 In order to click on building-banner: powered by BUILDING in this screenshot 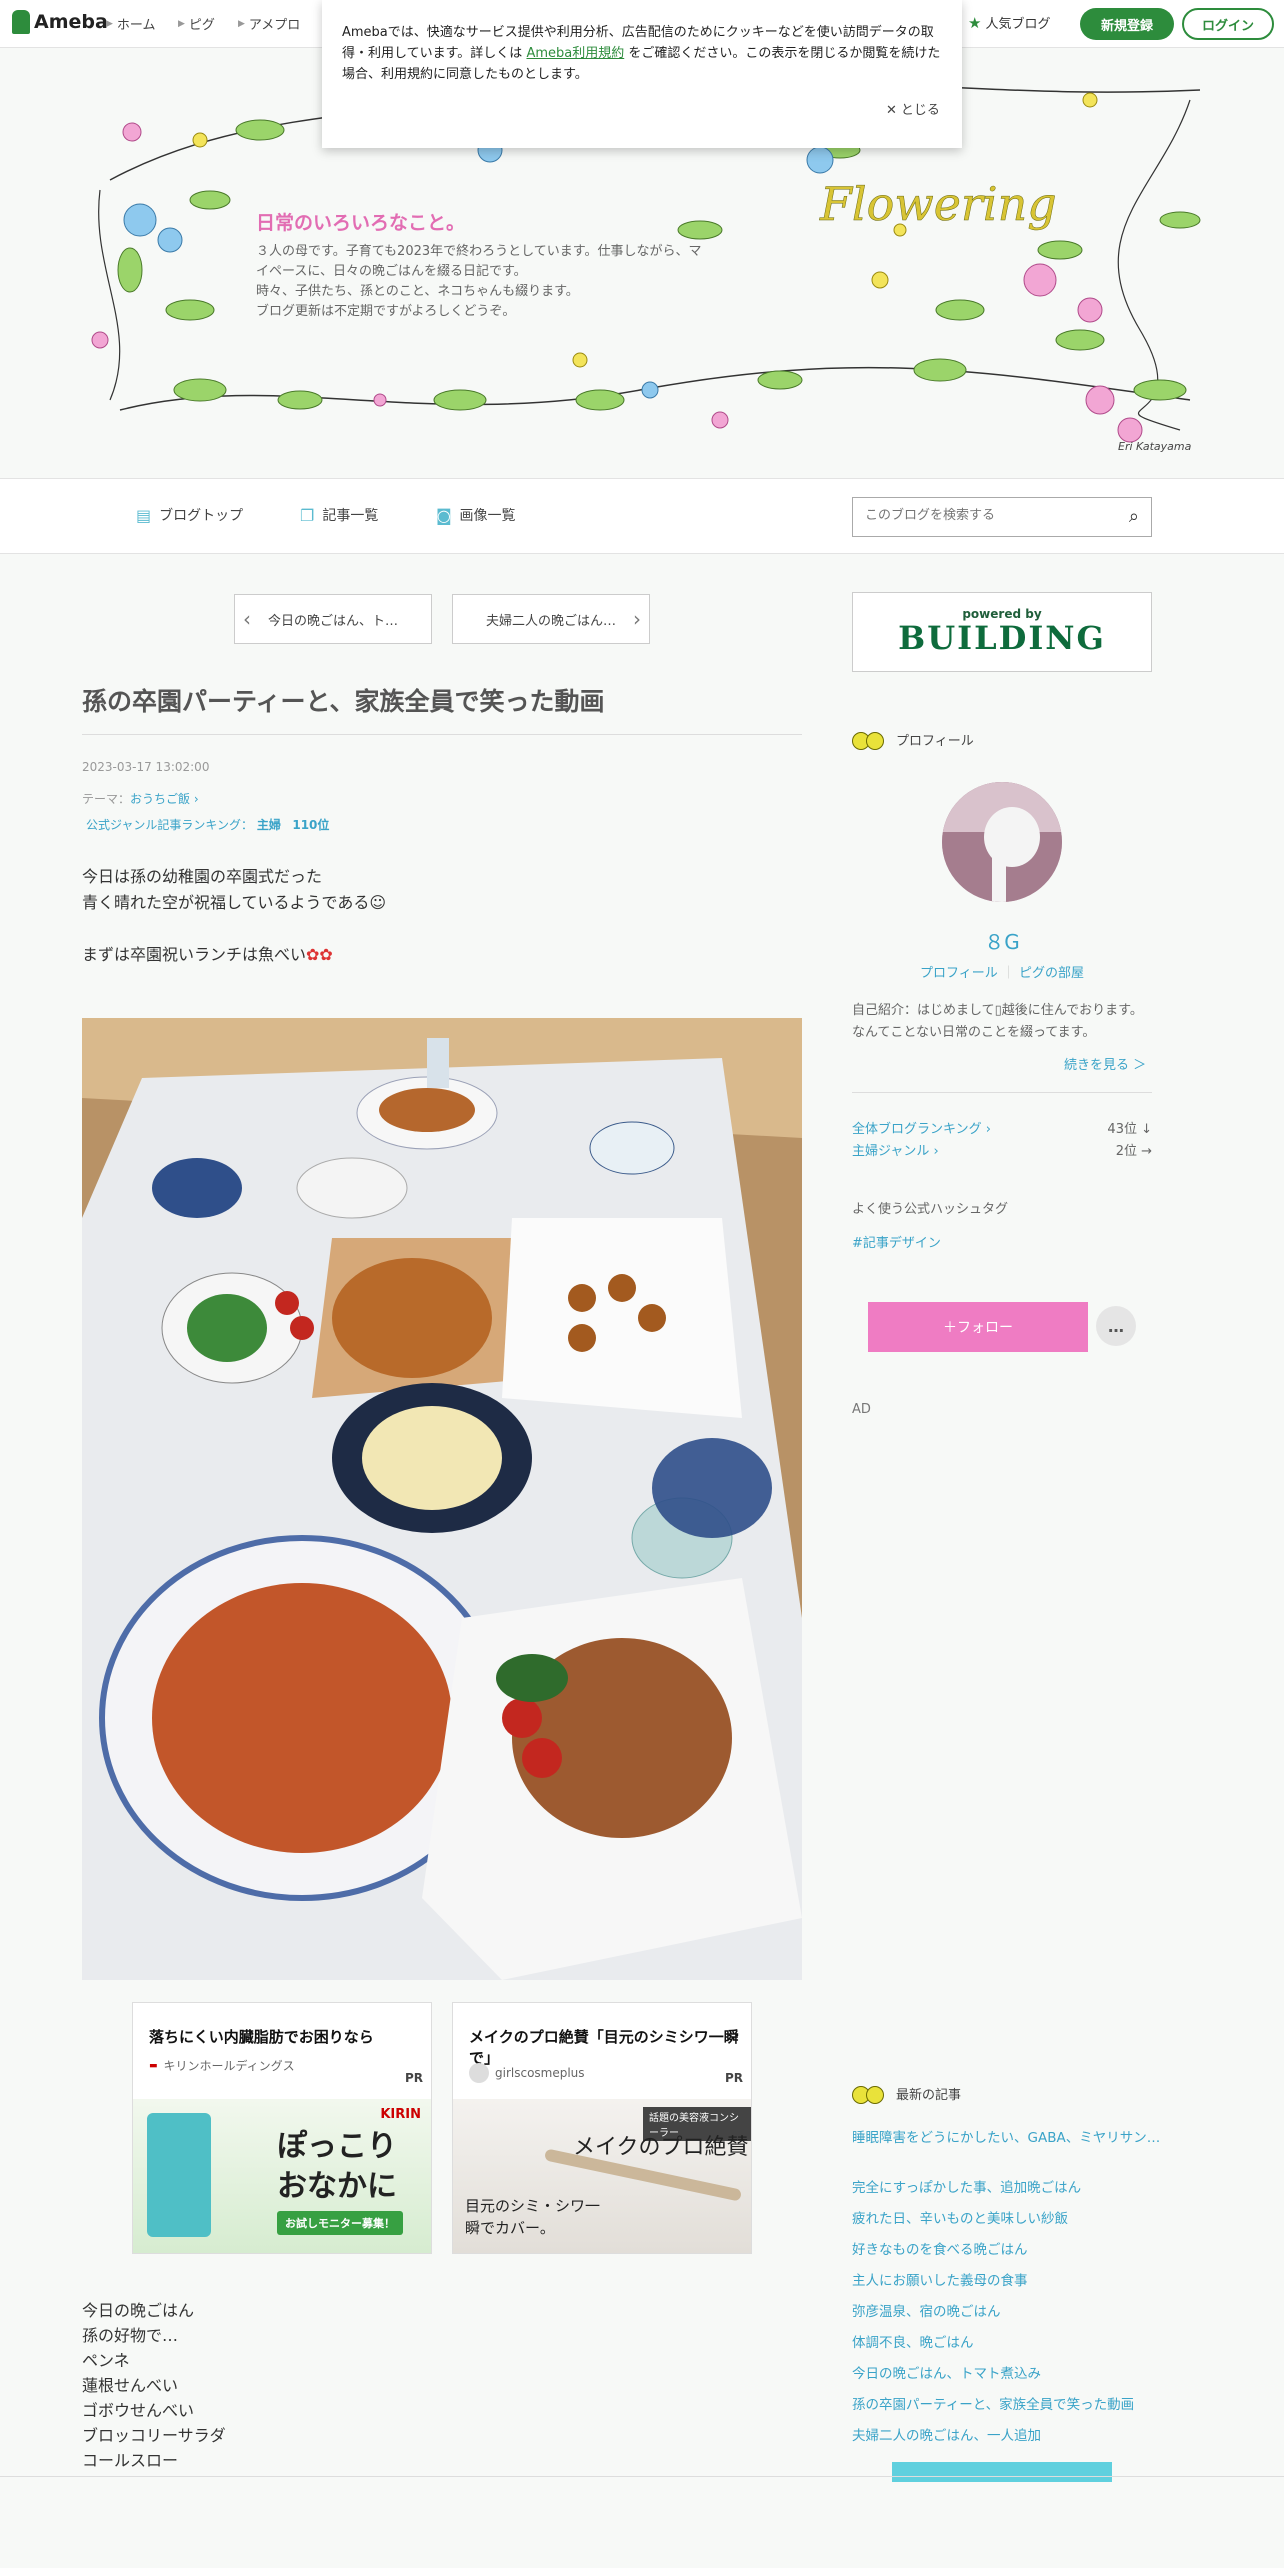, I will do `click(1002, 632)`.